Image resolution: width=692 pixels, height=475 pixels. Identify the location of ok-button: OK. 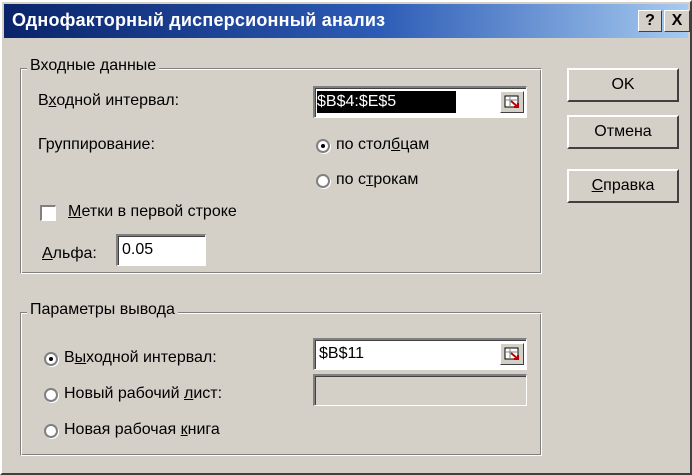
(623, 85).